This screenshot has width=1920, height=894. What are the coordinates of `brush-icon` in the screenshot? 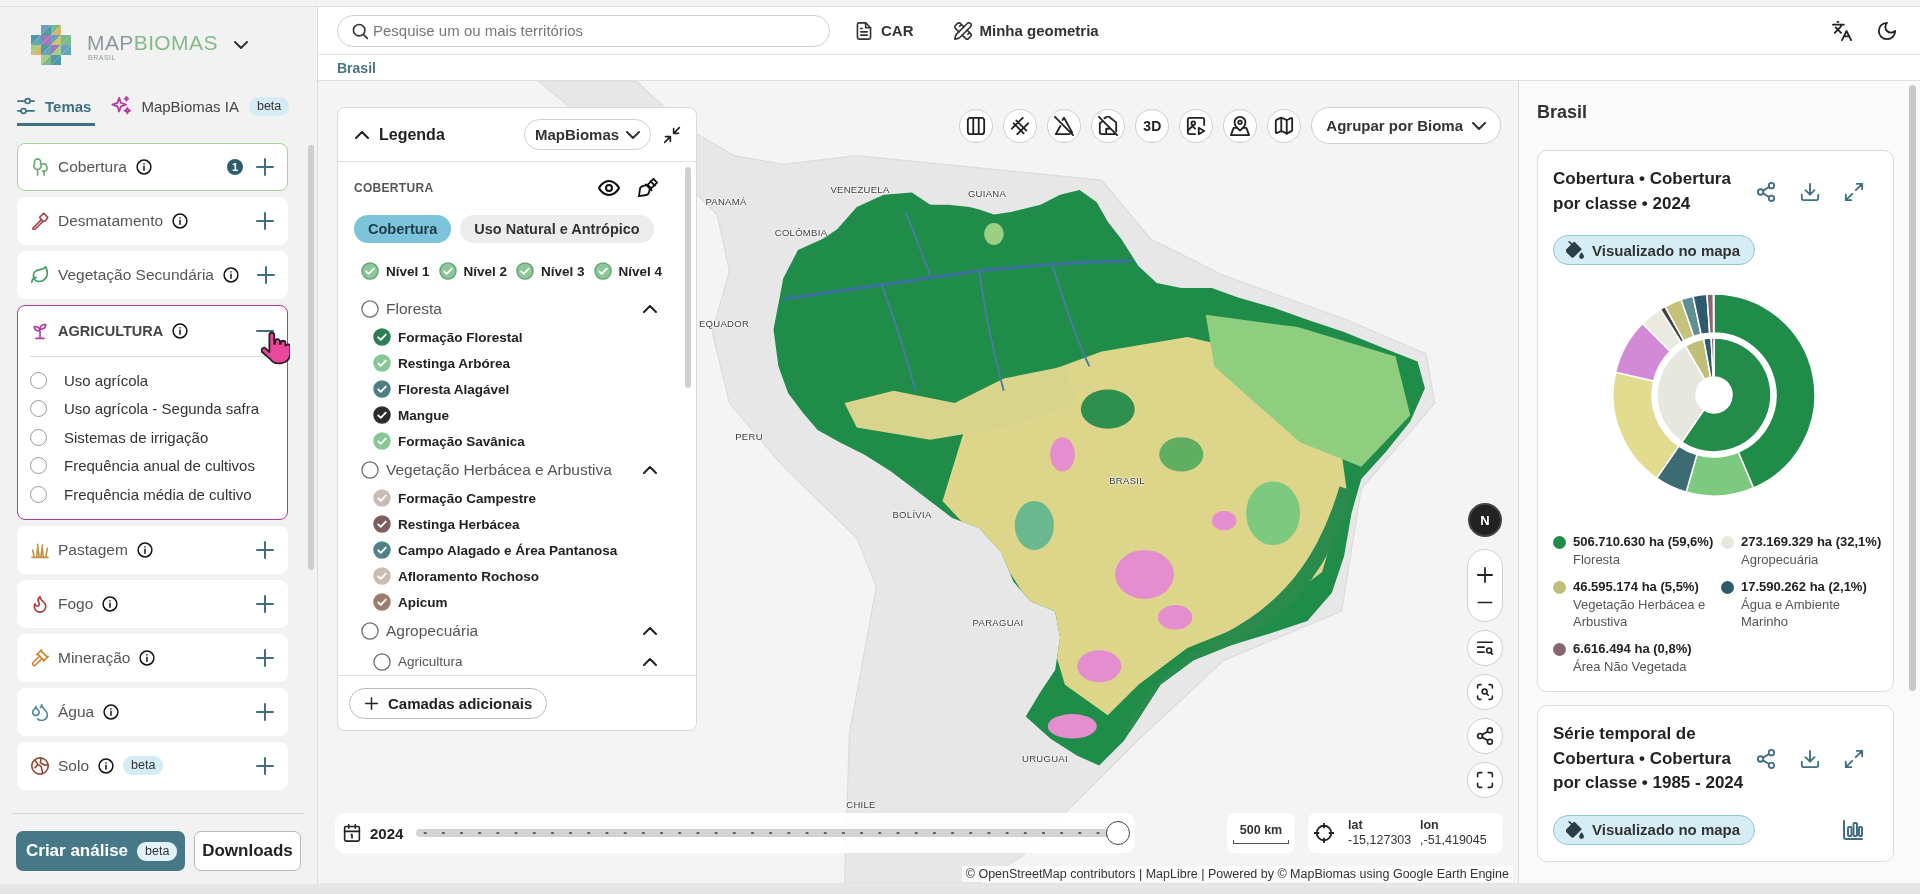 It's located at (648, 188).